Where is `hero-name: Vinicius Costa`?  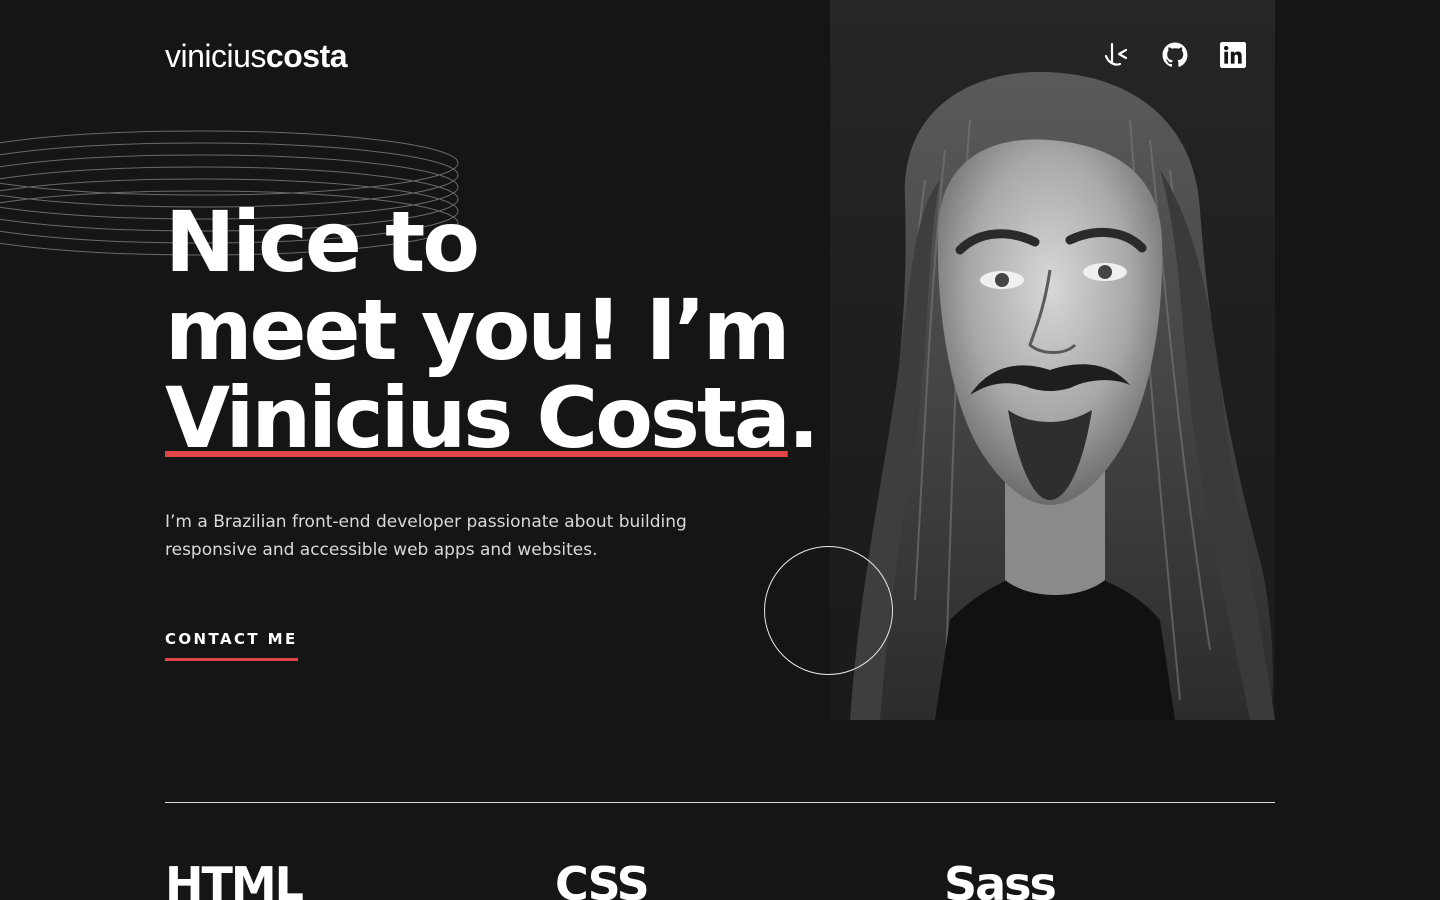
hero-name: Vinicius Costa is located at coordinates (478, 418).